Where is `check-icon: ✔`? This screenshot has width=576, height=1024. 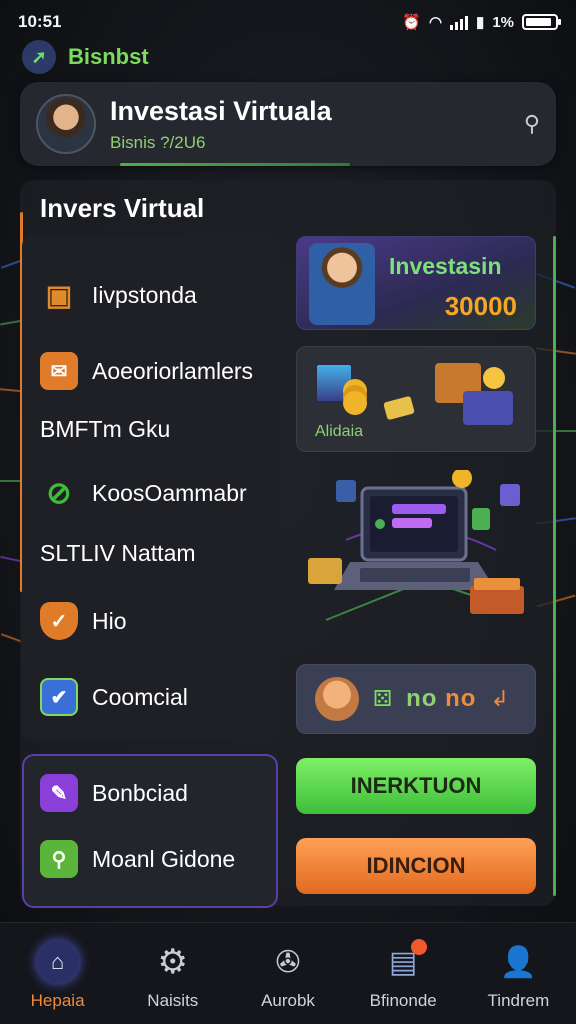
check-icon: ✔ is located at coordinates (59, 697).